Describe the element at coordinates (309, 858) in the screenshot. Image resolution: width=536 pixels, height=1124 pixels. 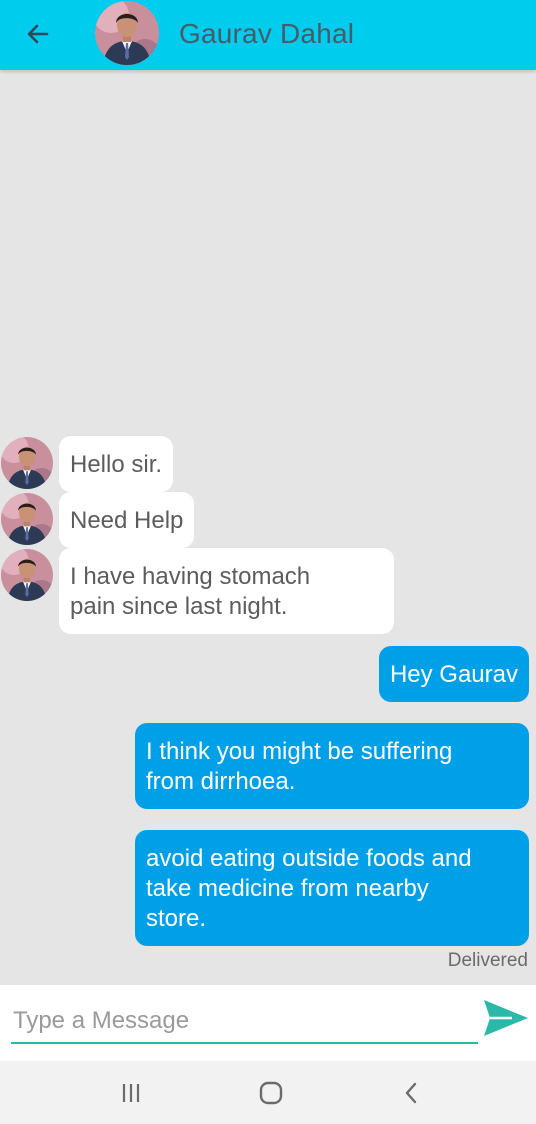
I see `message-text-line: avoid eating outside foods and` at that location.